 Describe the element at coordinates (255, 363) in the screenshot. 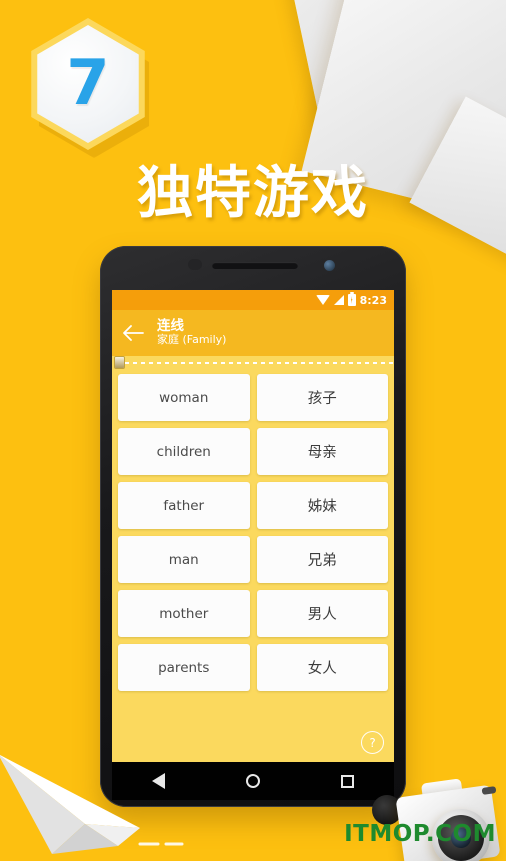

I see `progress-dotted-line` at that location.